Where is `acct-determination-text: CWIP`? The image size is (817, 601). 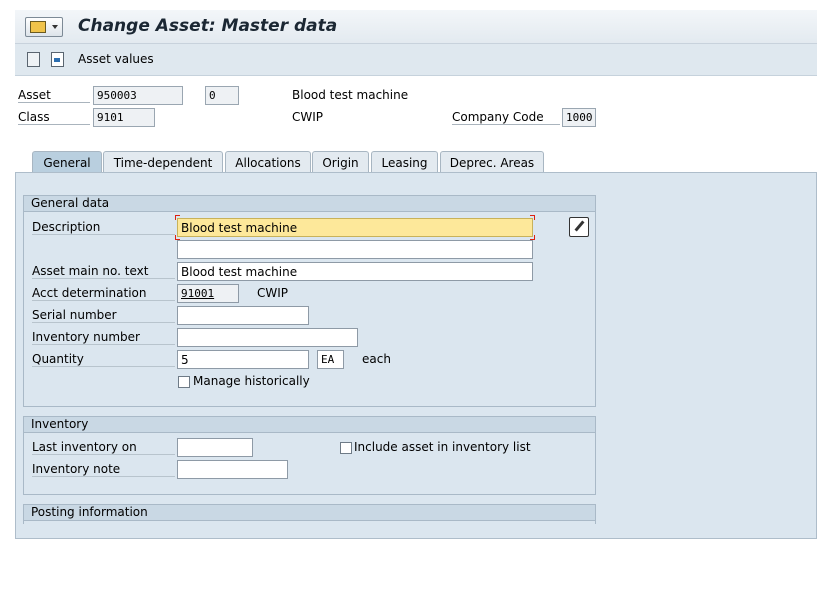 acct-determination-text: CWIP is located at coordinates (273, 293).